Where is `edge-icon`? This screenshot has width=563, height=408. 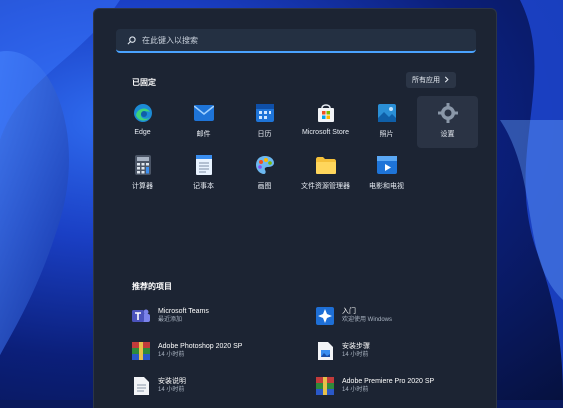 edge-icon is located at coordinates (143, 113).